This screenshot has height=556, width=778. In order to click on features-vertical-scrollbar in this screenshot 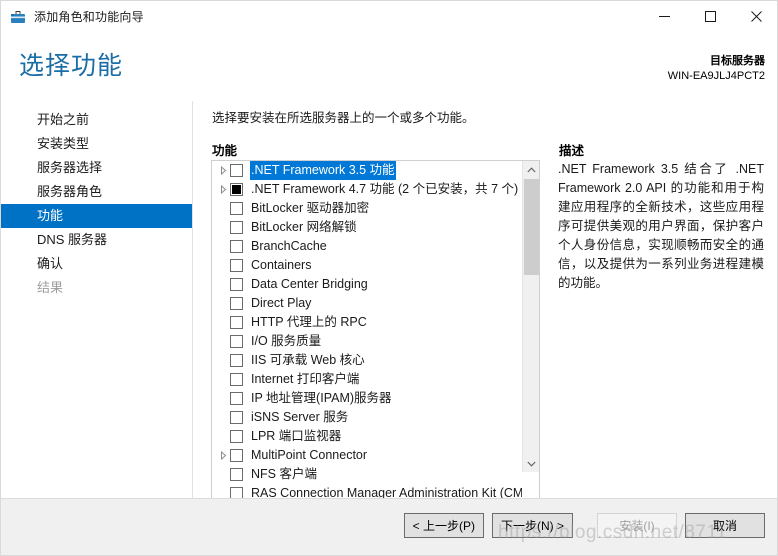, I will do `click(530, 316)`.